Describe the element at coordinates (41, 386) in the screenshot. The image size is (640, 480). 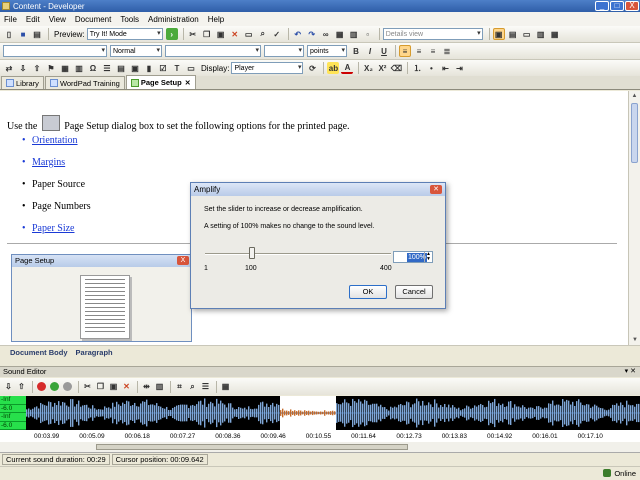
I see `record-icon` at that location.